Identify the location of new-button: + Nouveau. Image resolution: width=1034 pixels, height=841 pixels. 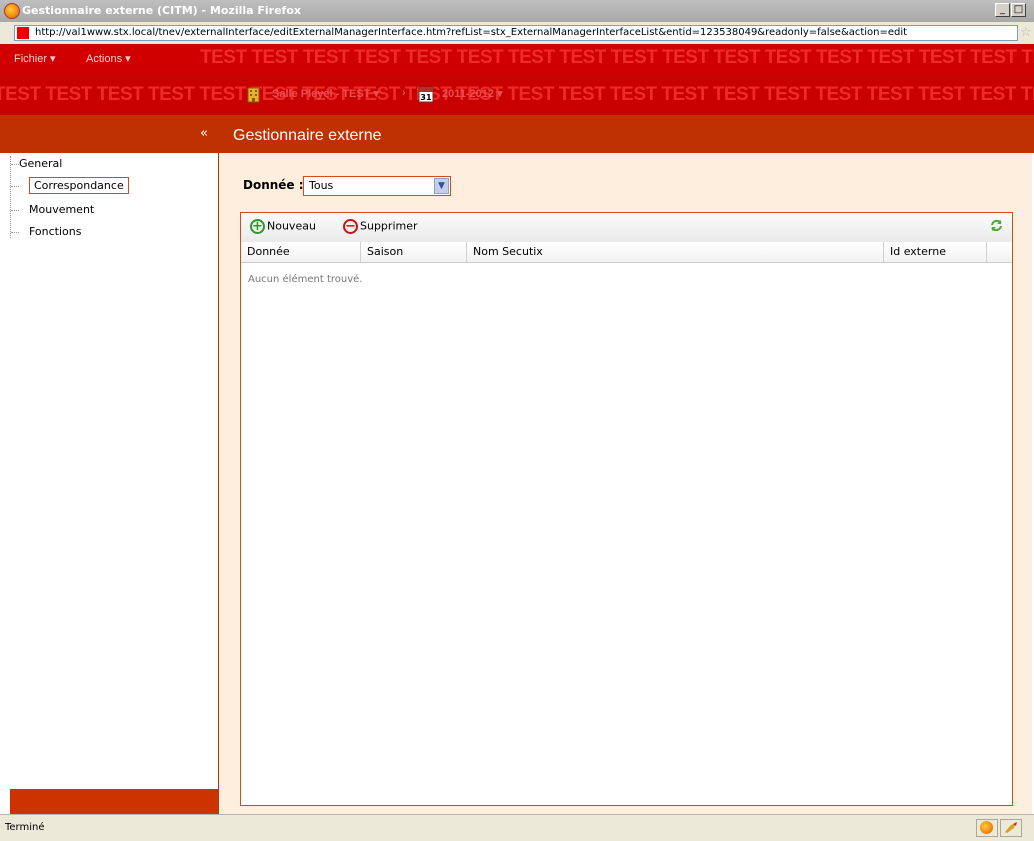
(283, 227).